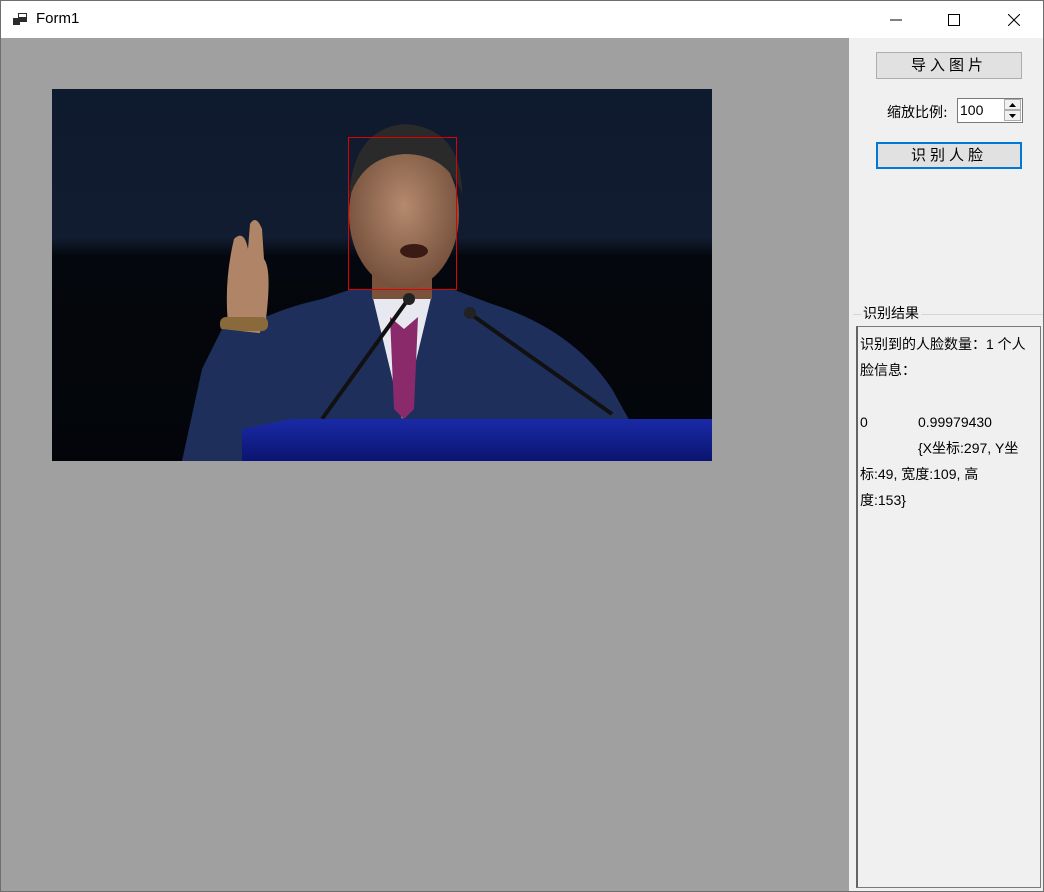 The image size is (1044, 892). I want to click on result-line: 识别到的人脸数量：1 个人, so click(943, 344).